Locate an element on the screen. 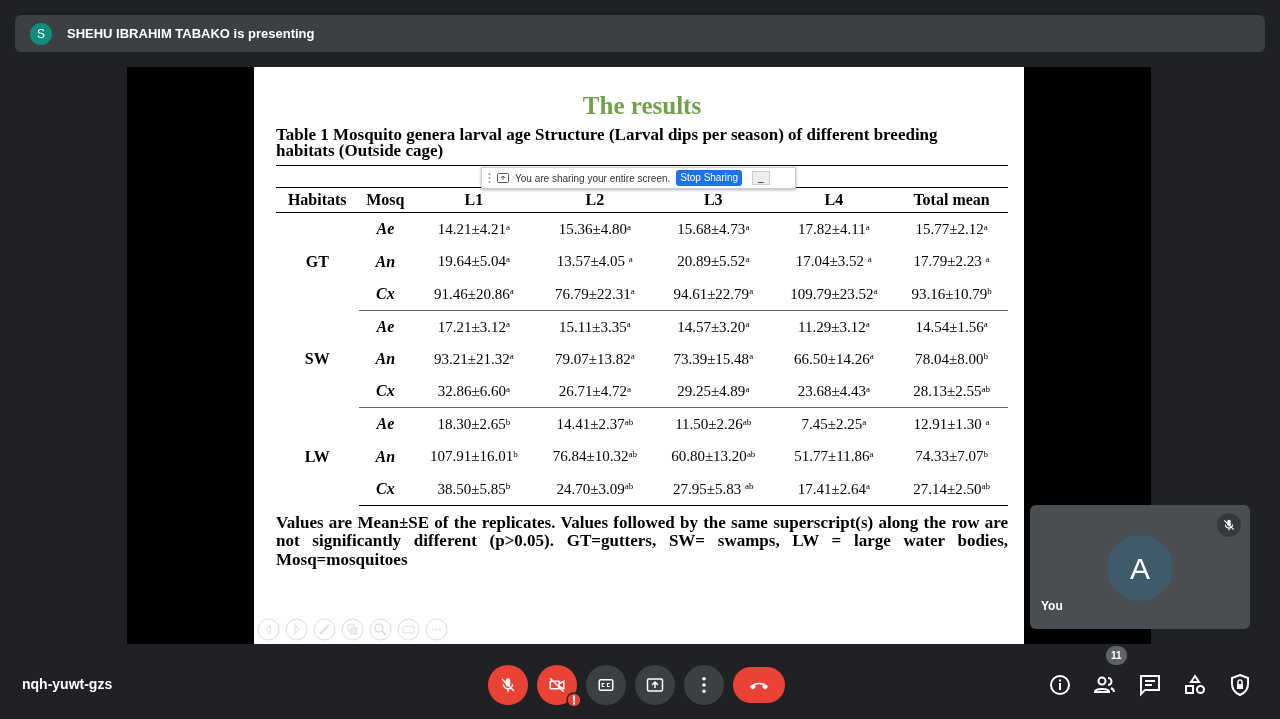  table-cell: 17.41±2.64$^{a}$ is located at coordinates (833, 488).